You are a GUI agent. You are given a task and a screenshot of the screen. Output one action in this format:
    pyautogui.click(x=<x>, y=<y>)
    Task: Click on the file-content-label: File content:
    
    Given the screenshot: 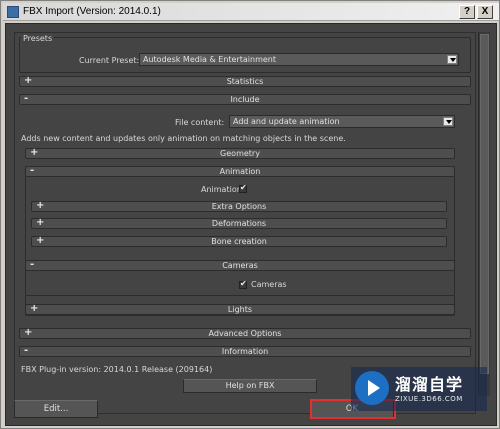 What is the action you would take?
    pyautogui.click(x=200, y=122)
    